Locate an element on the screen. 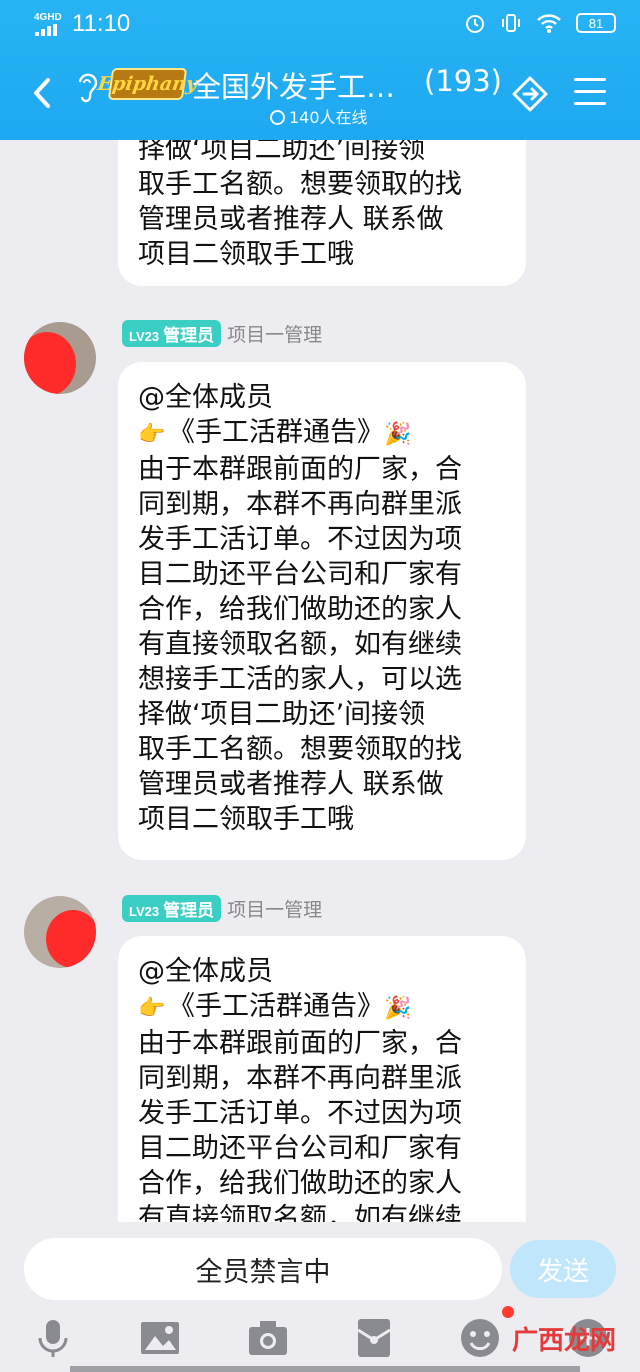  online-count: 140人在线 is located at coordinates (328, 117).